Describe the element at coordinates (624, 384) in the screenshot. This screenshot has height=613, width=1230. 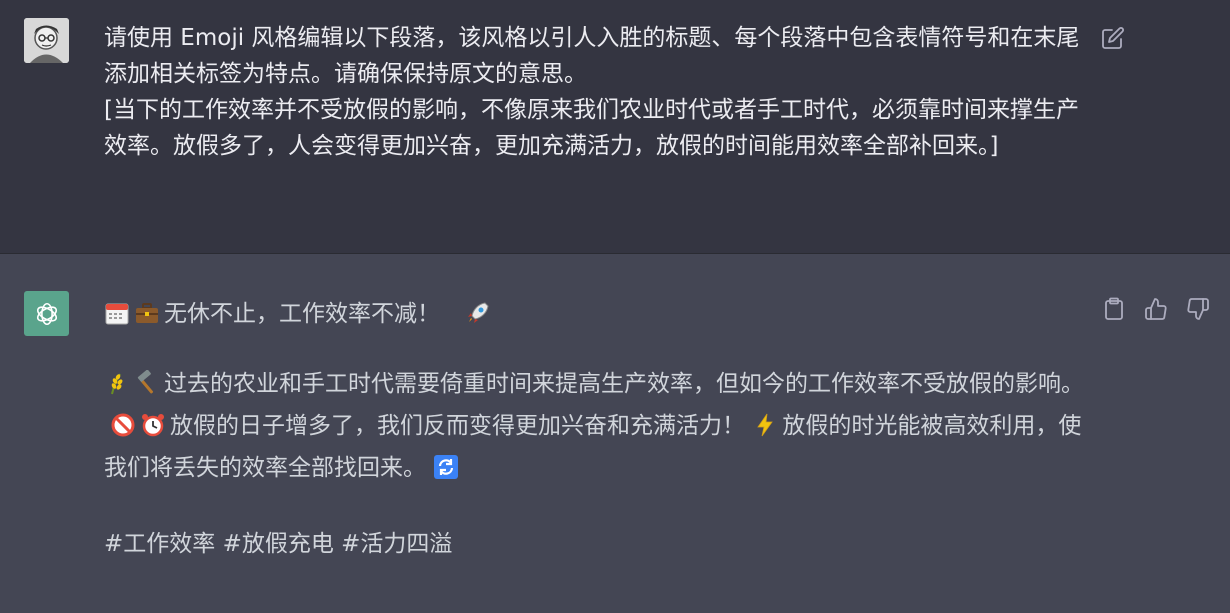
I see `assistant-body-part1: 过去的农业和手工时代需要倚重时间来提高生产效率，但如今的工作效率不受放假的影响。` at that location.